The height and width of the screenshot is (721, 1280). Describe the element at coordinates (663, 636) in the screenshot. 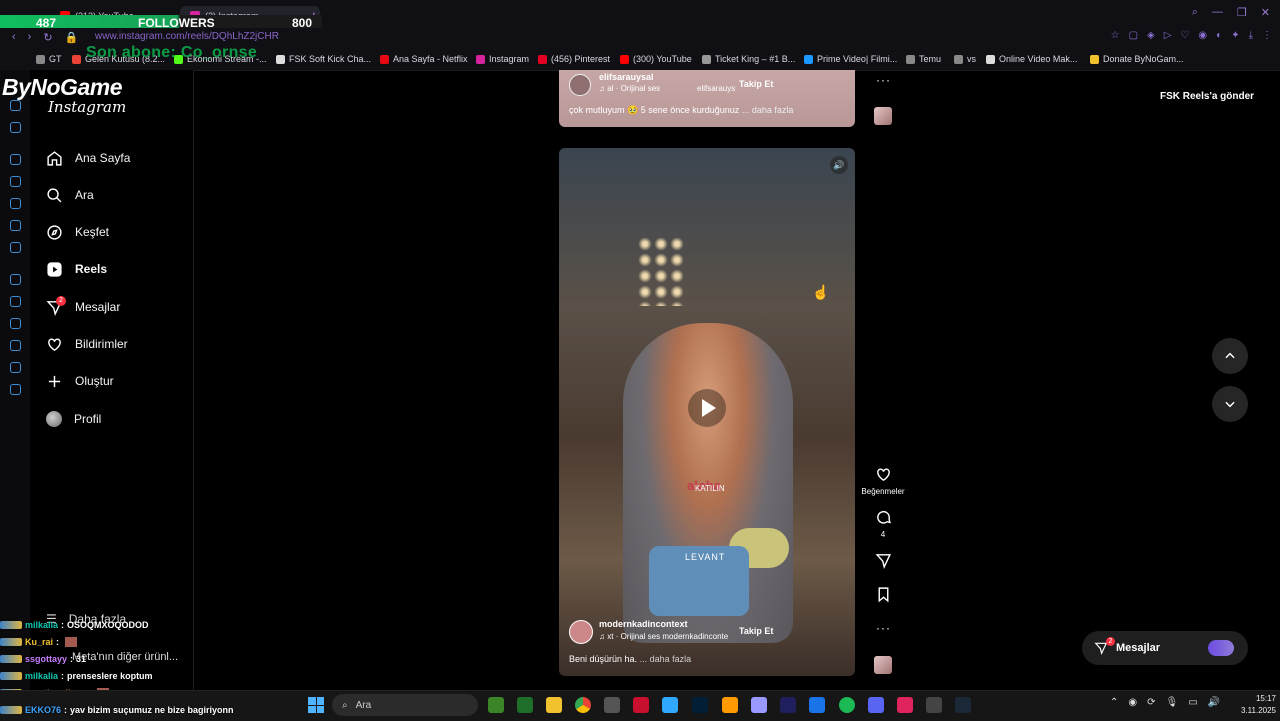

I see `reel-audio: ♫ xt · Orijinal ses modernkadinconte` at that location.